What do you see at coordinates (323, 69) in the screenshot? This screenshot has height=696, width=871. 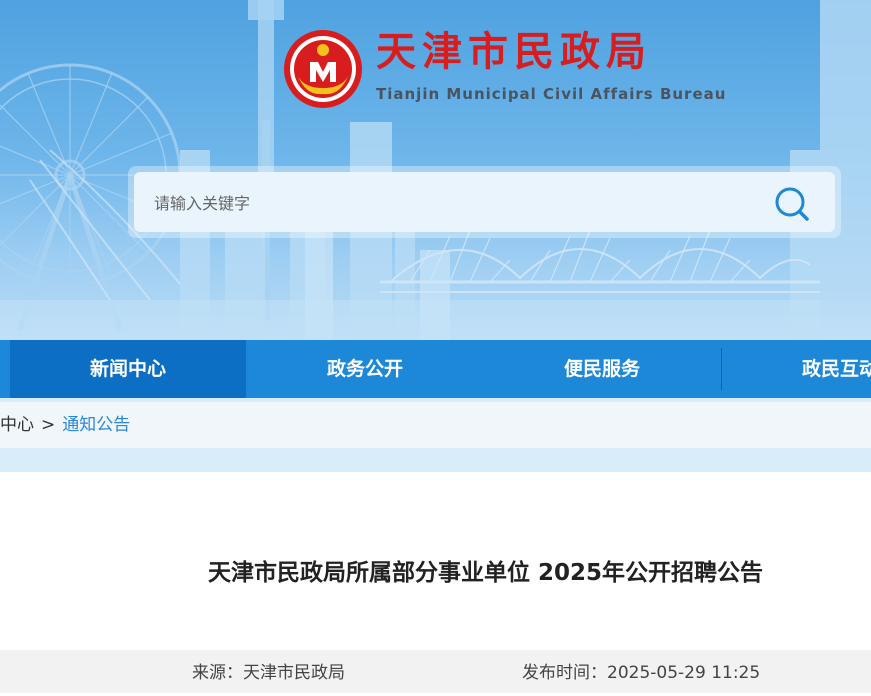 I see `civil-affairs-emblem-icon` at bounding box center [323, 69].